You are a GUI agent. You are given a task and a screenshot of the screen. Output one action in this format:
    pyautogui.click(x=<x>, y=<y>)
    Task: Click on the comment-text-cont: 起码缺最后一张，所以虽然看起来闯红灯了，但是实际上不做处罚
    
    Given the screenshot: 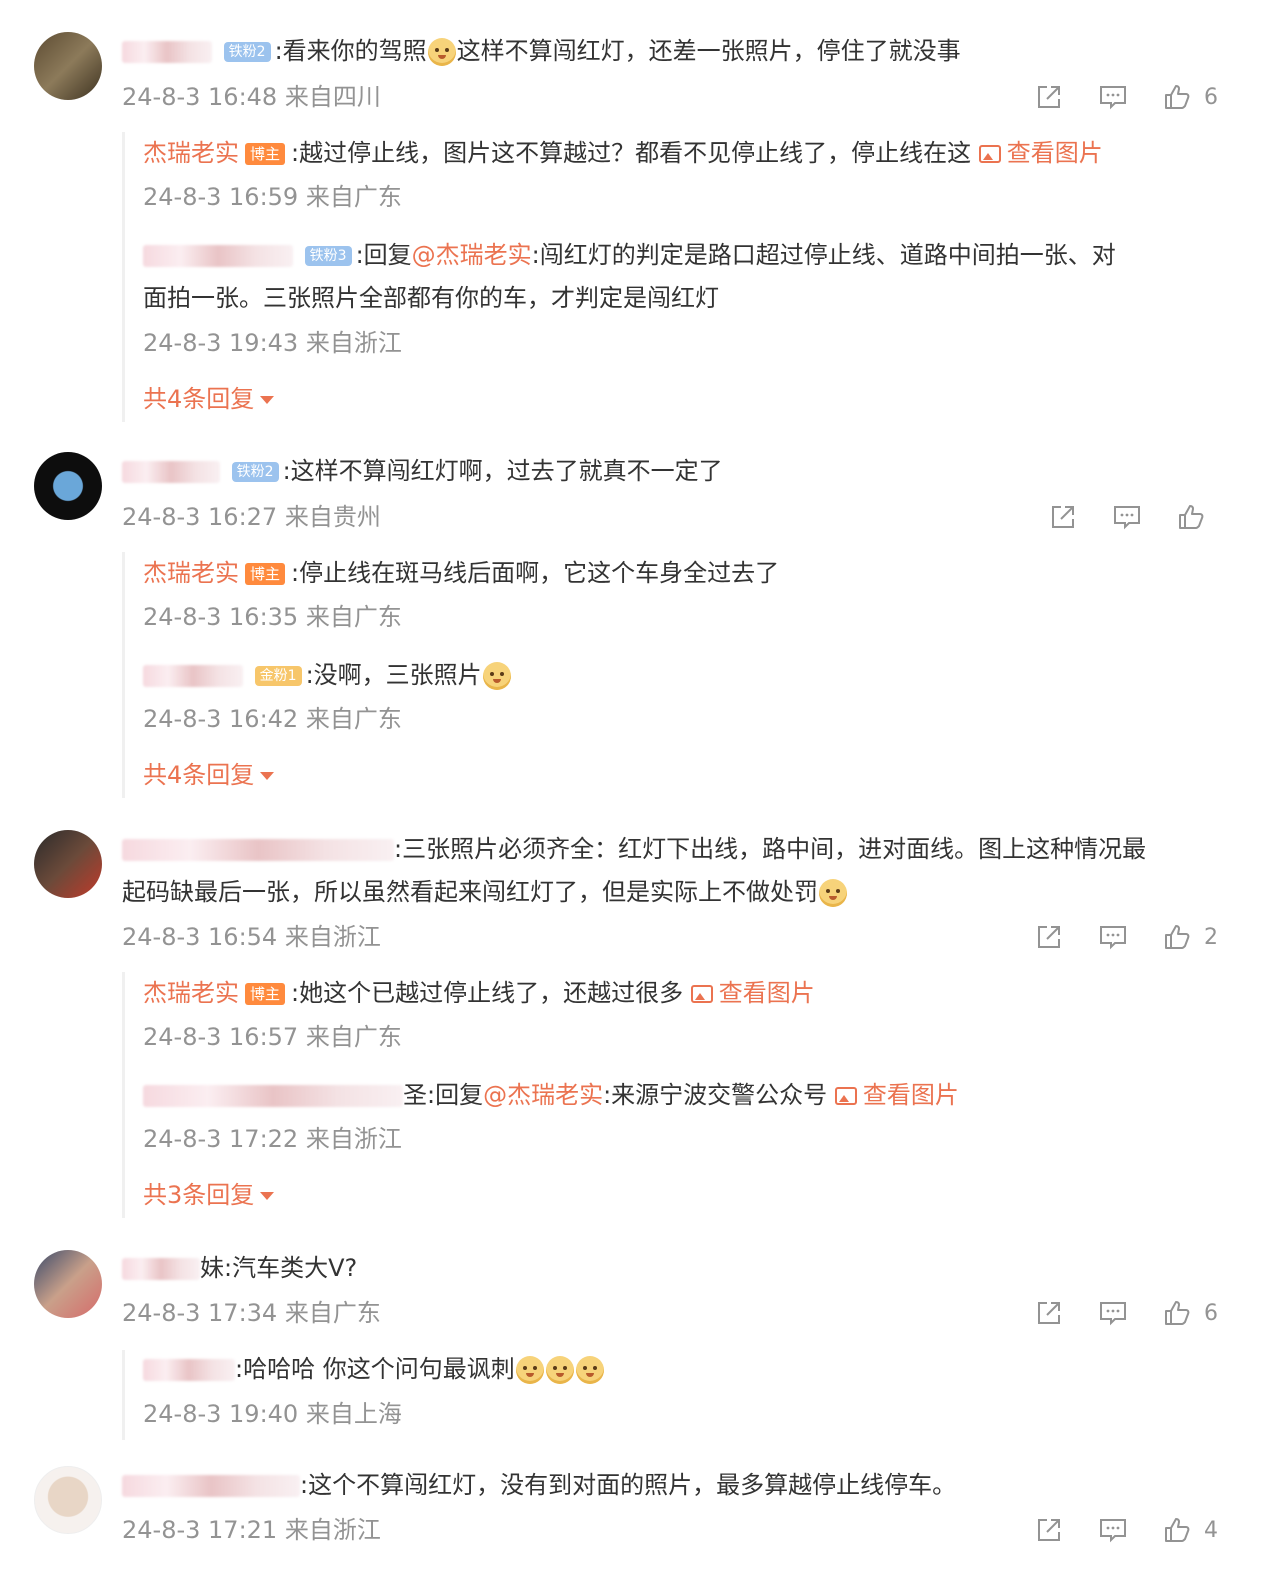 What is the action you would take?
    pyautogui.click(x=485, y=892)
    